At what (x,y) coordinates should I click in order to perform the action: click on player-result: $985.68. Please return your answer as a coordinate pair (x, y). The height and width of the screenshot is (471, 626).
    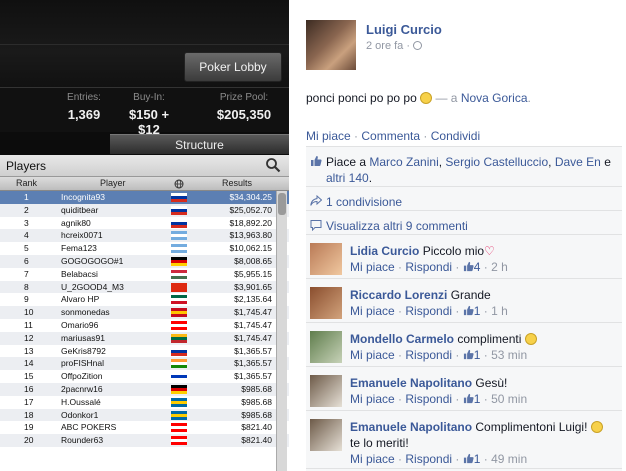
    Looking at the image, I should click on (256, 388).